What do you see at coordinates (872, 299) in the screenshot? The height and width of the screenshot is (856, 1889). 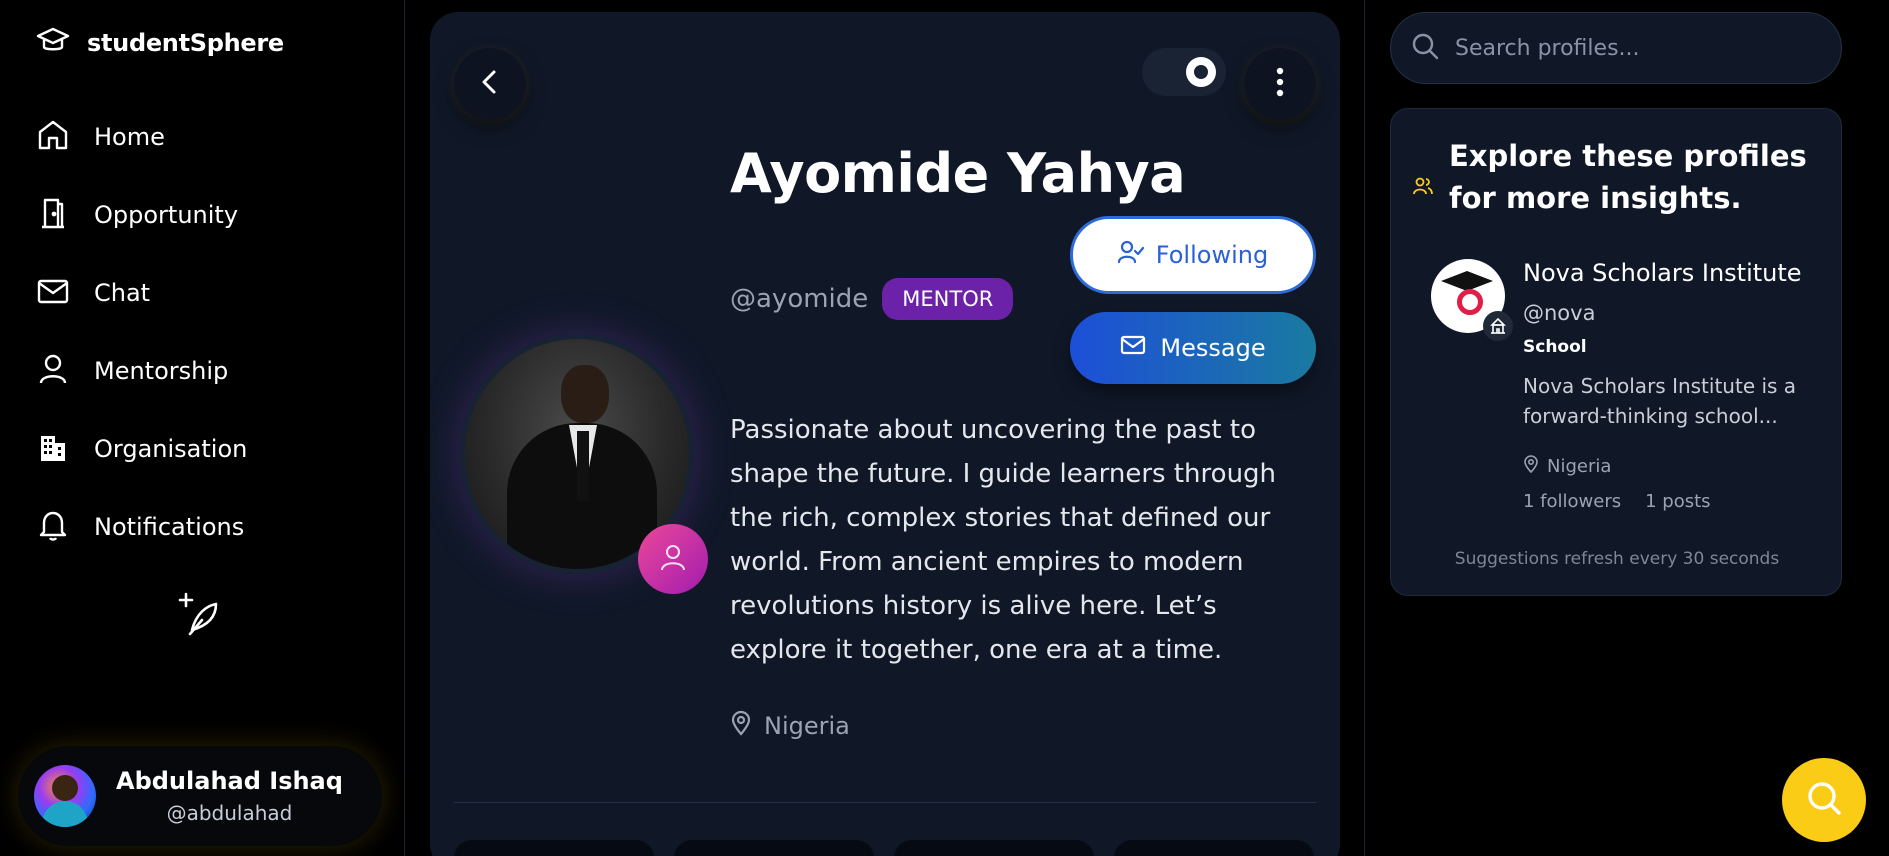 I see `handle-row: @ayomide MENTOR` at bounding box center [872, 299].